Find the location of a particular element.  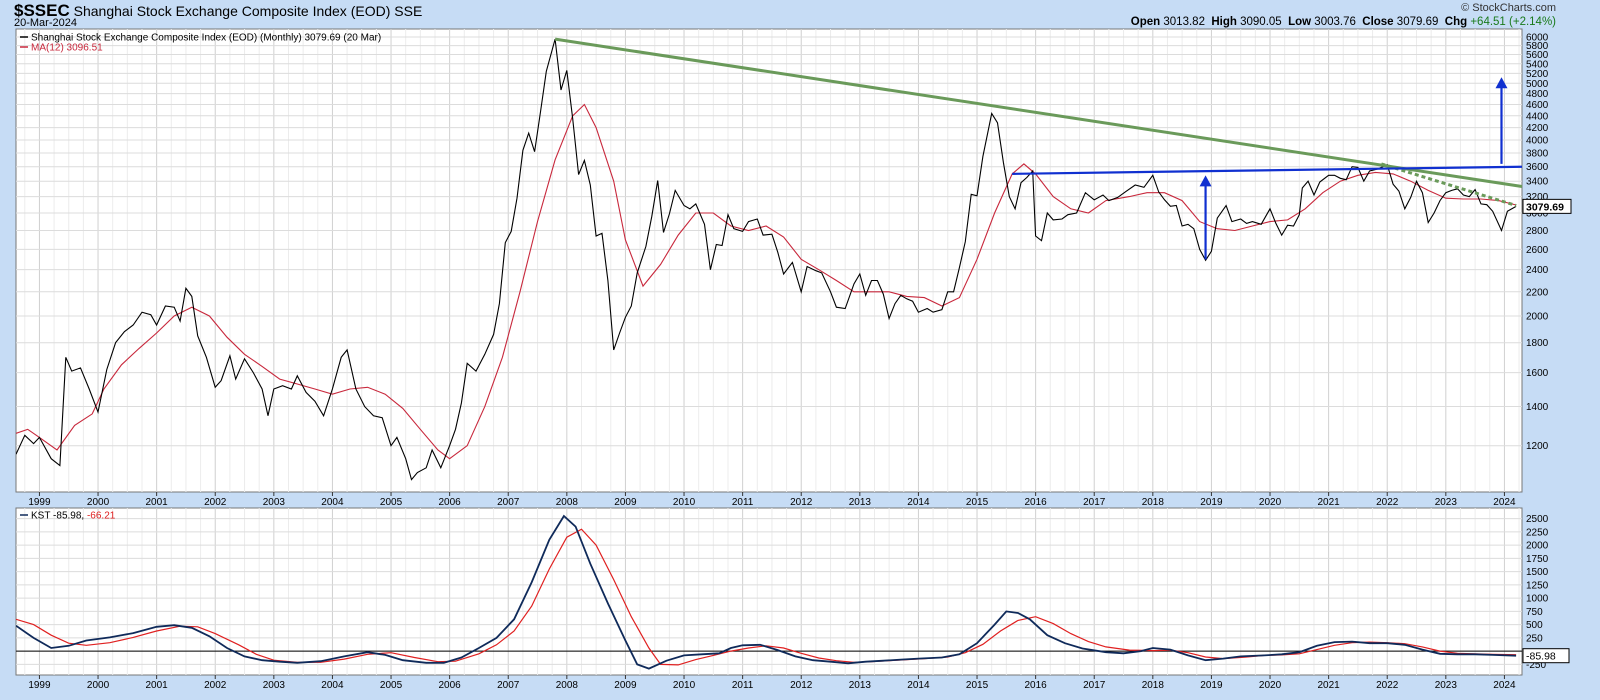

price-x-tick-label: 2010 is located at coordinates (684, 502).